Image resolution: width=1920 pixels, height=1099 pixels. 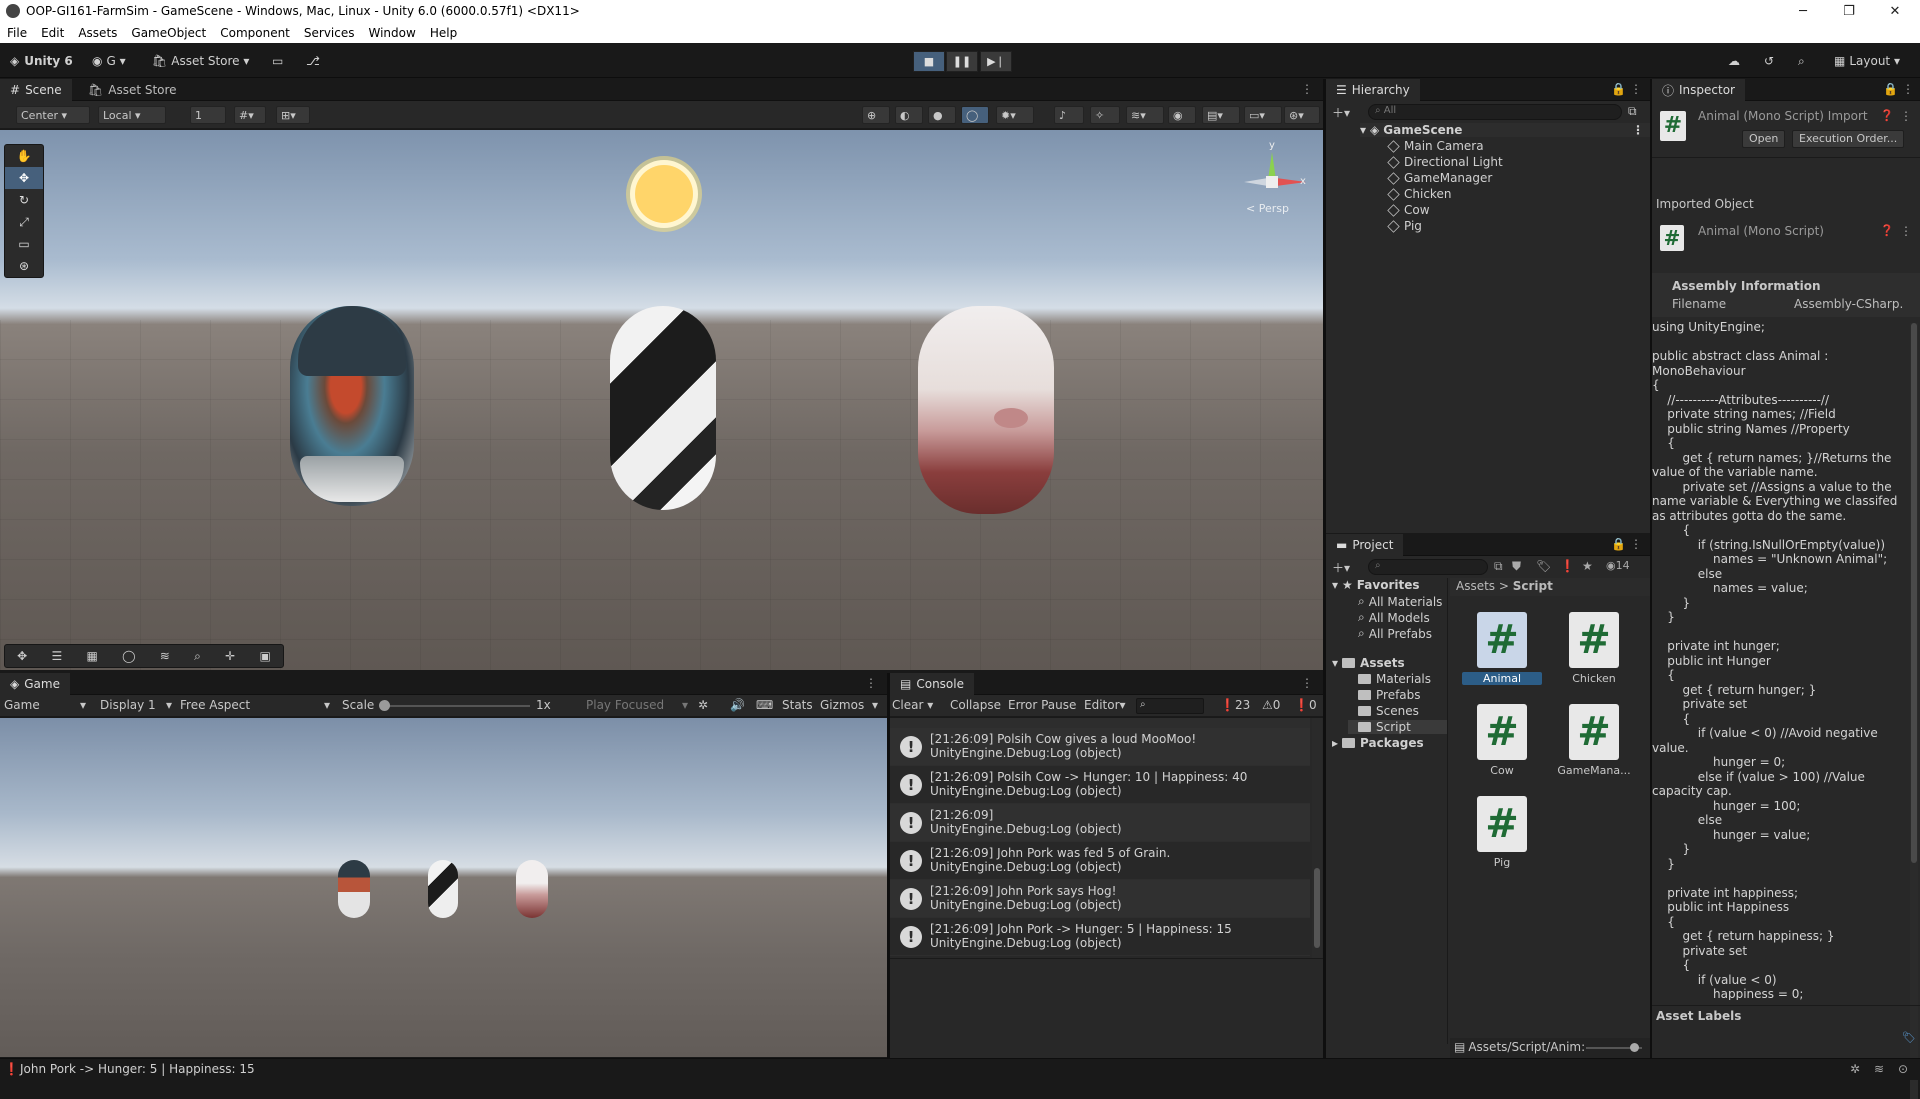 What do you see at coordinates (876, 115) in the screenshot?
I see `global-view-icon: ⊕` at bounding box center [876, 115].